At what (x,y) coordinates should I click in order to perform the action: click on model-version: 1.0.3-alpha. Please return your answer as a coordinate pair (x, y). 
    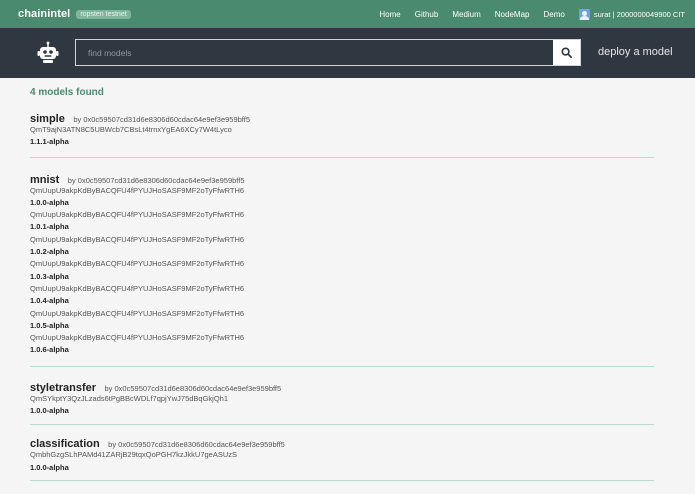
    Looking at the image, I should click on (49, 276).